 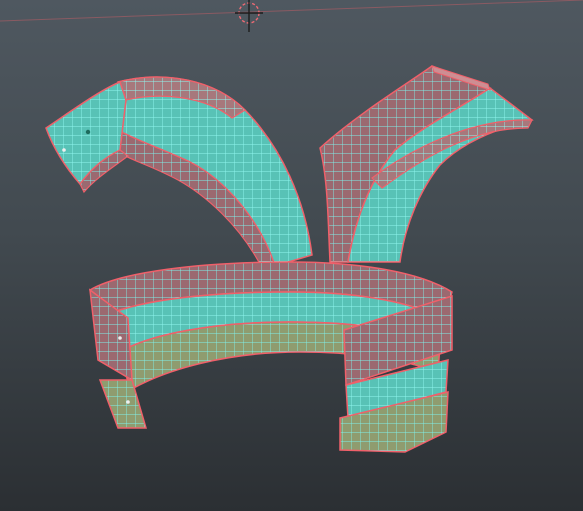 What do you see at coordinates (426, 164) in the screenshot?
I see `mesh-strap-right` at bounding box center [426, 164].